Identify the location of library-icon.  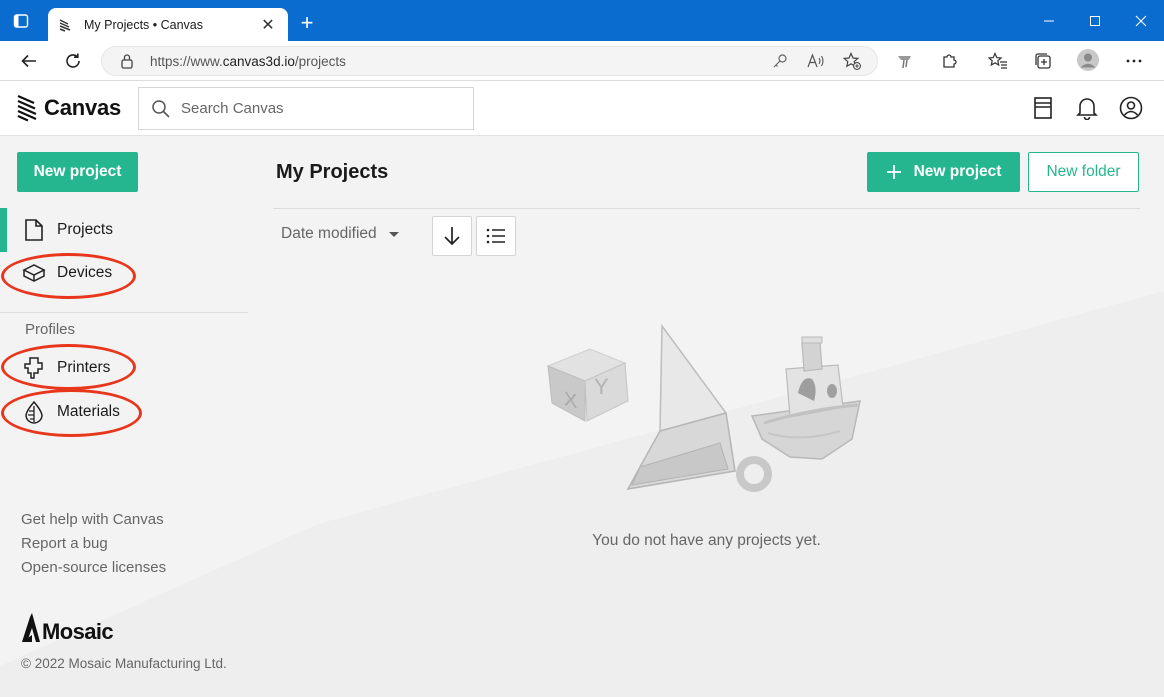
(1043, 108).